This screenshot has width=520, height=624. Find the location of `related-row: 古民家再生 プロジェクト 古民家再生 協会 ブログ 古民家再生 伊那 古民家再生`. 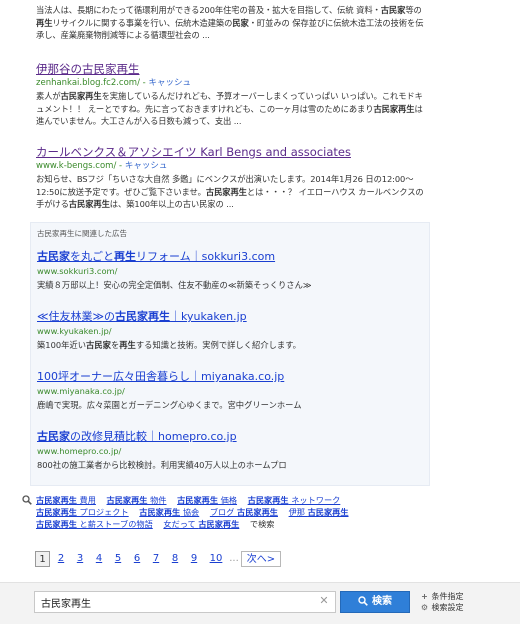

related-row: 古民家再生 プロジェクト 古民家再生 協会 ブログ 古民家再生 伊那 古民家再生 is located at coordinates (236, 512).